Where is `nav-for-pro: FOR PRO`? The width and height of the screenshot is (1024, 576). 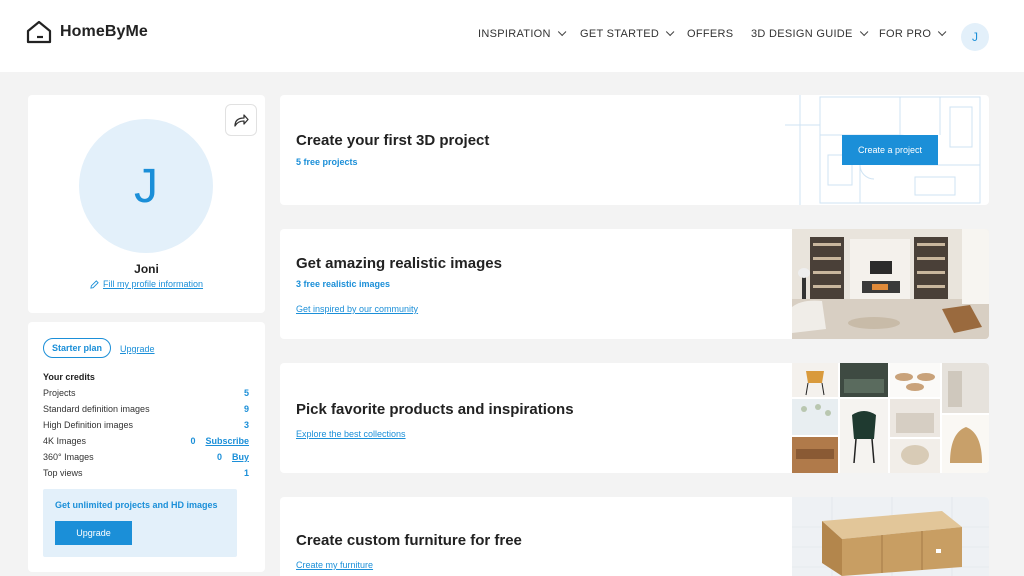 nav-for-pro: FOR PRO is located at coordinates (913, 33).